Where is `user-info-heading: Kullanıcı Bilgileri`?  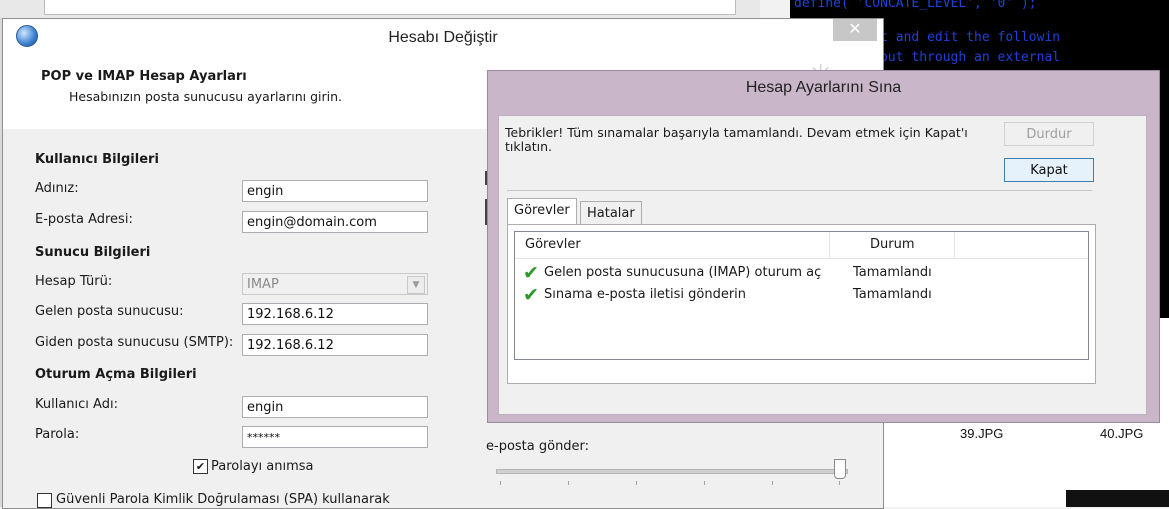
user-info-heading: Kullanıcı Bilgileri is located at coordinates (97, 159).